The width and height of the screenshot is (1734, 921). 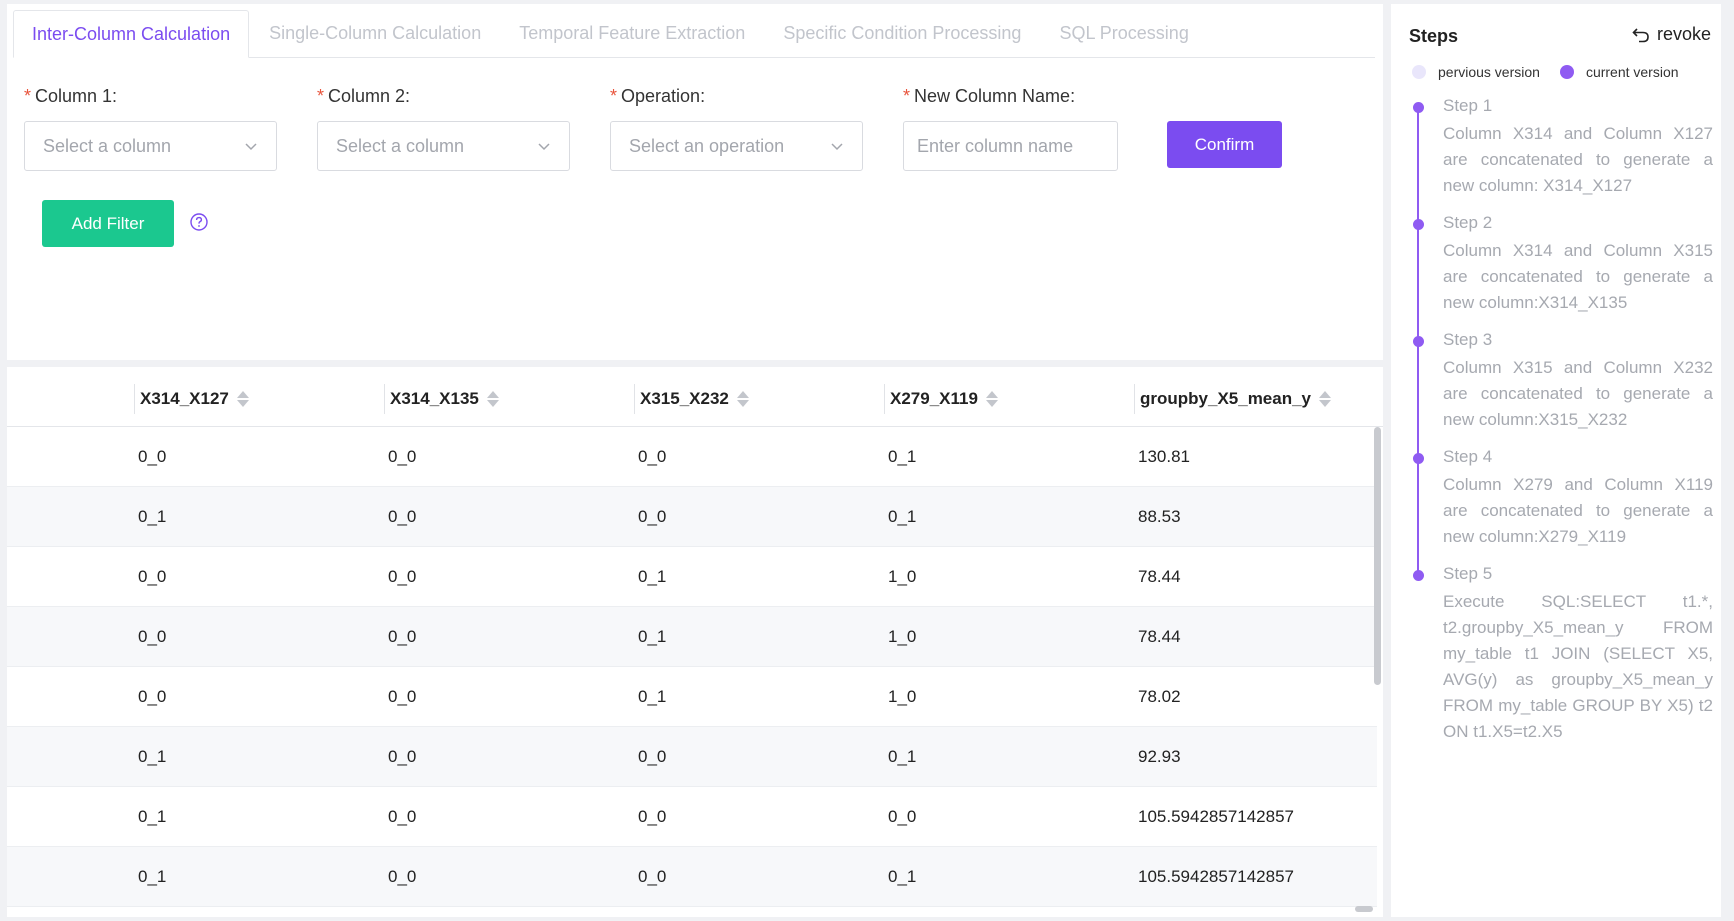 What do you see at coordinates (199, 222) in the screenshot?
I see `help-icon` at bounding box center [199, 222].